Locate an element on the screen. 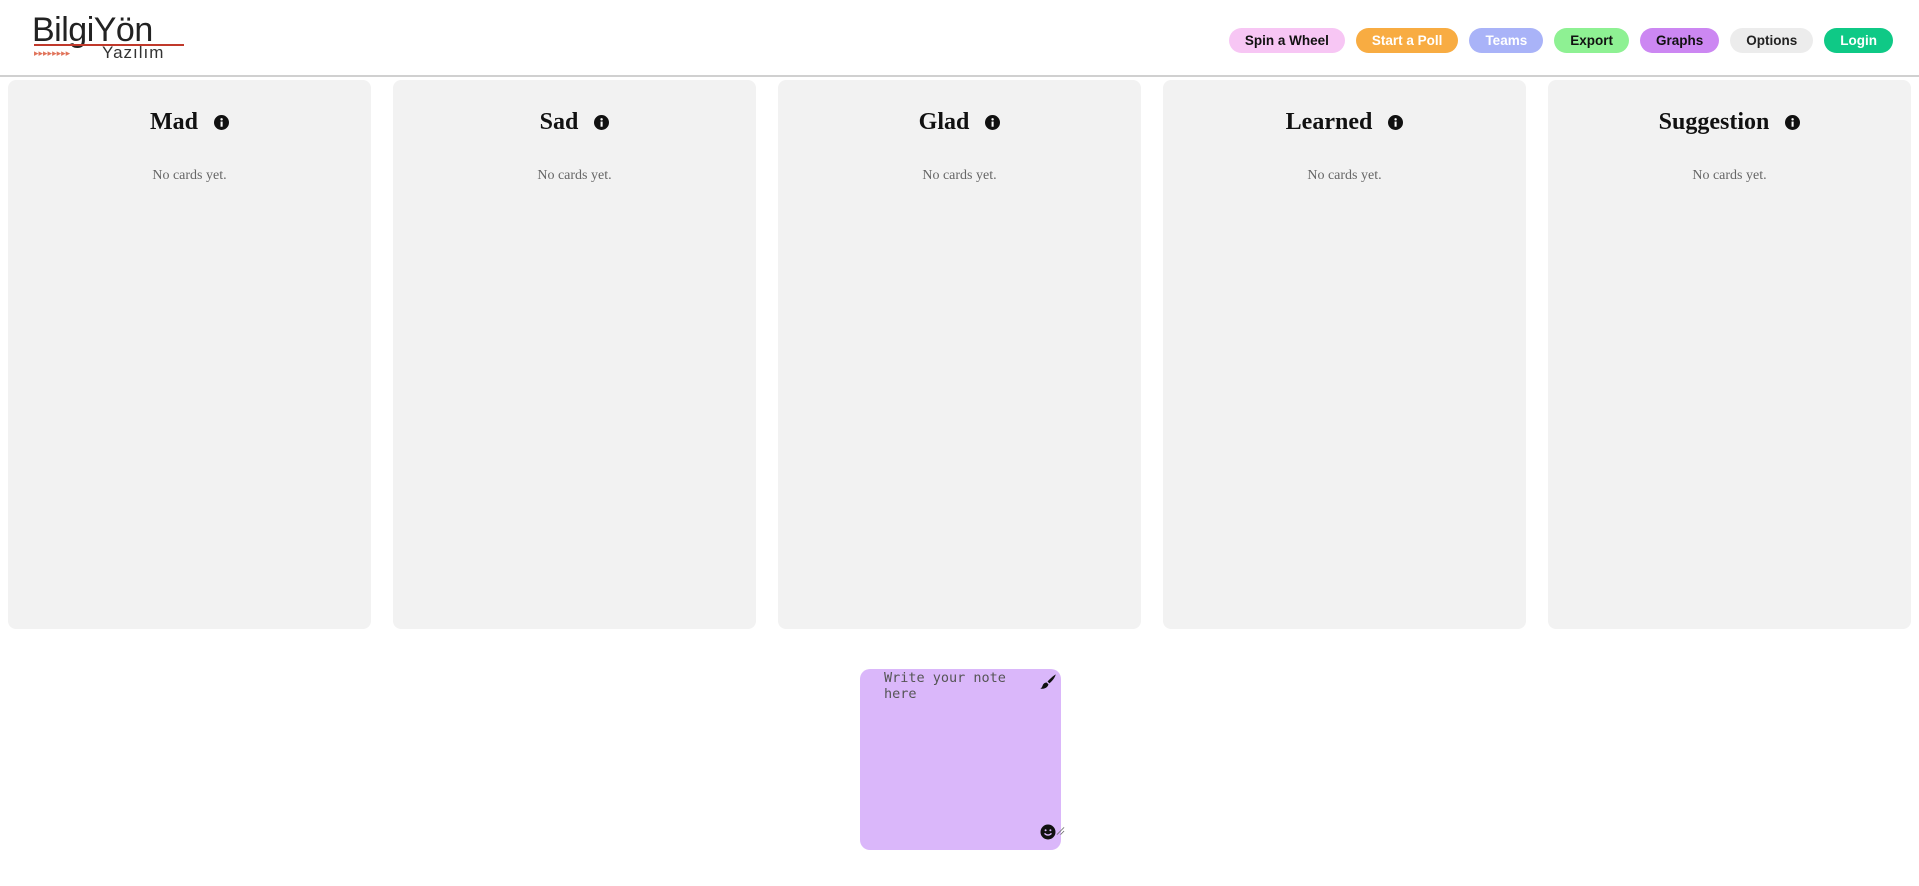 The height and width of the screenshot is (886, 1919). column-glad: Glad No cards yet. is located at coordinates (959, 354).